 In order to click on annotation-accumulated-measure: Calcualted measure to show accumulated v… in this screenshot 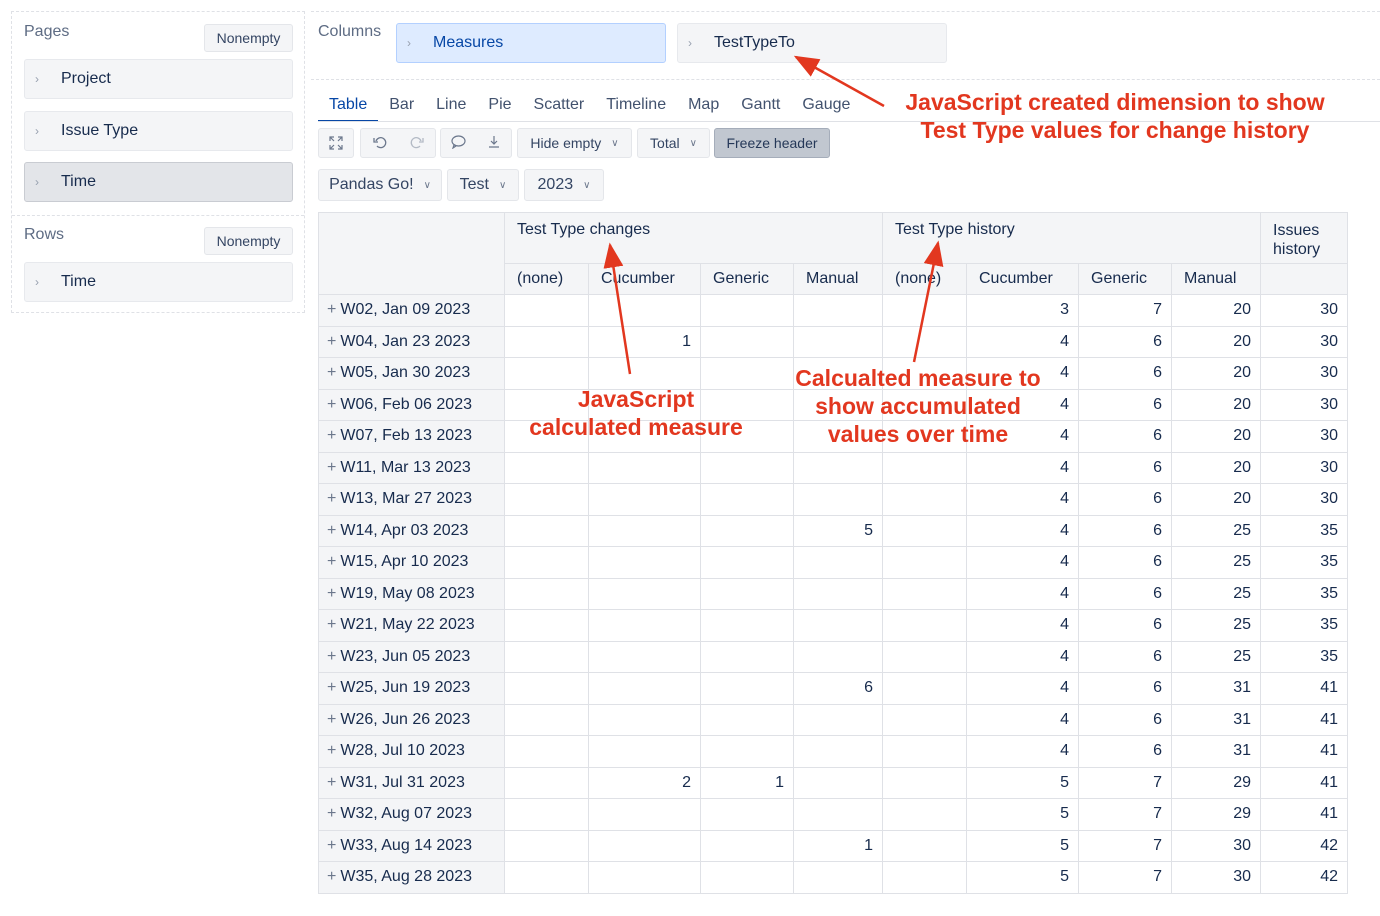, I will do `click(918, 406)`.